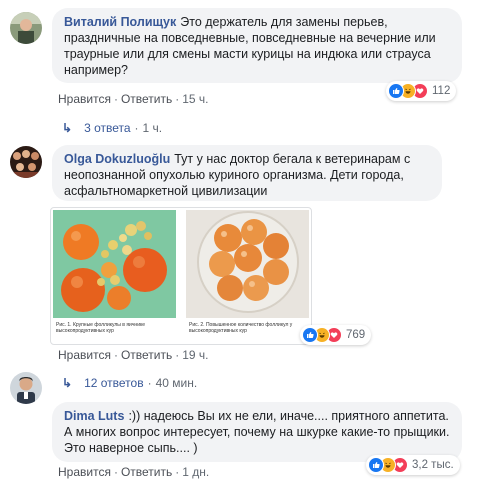 The width and height of the screenshot is (481, 482). I want to click on comment-timestamp: 1 дн., so click(195, 472).